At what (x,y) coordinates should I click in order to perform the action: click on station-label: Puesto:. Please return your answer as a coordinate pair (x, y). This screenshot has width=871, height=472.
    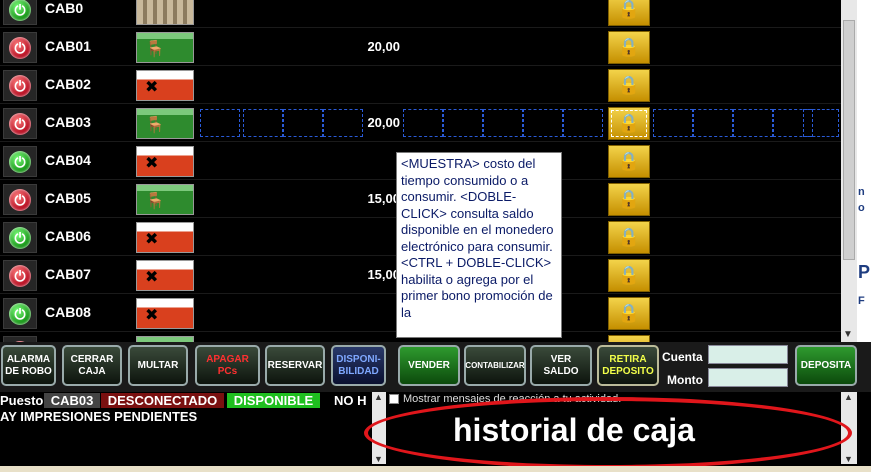
    Looking at the image, I should click on (24, 400).